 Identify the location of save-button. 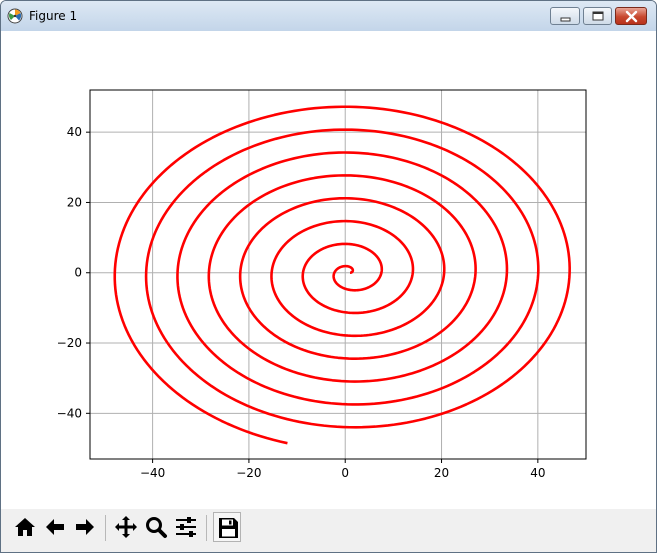
(227, 527).